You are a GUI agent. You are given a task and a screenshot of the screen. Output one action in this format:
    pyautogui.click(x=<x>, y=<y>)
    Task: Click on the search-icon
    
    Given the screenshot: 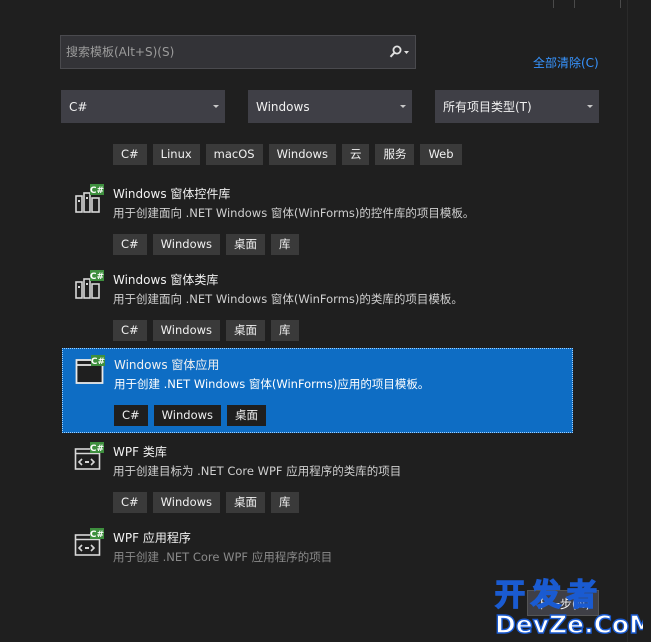 What is the action you would take?
    pyautogui.click(x=399, y=51)
    